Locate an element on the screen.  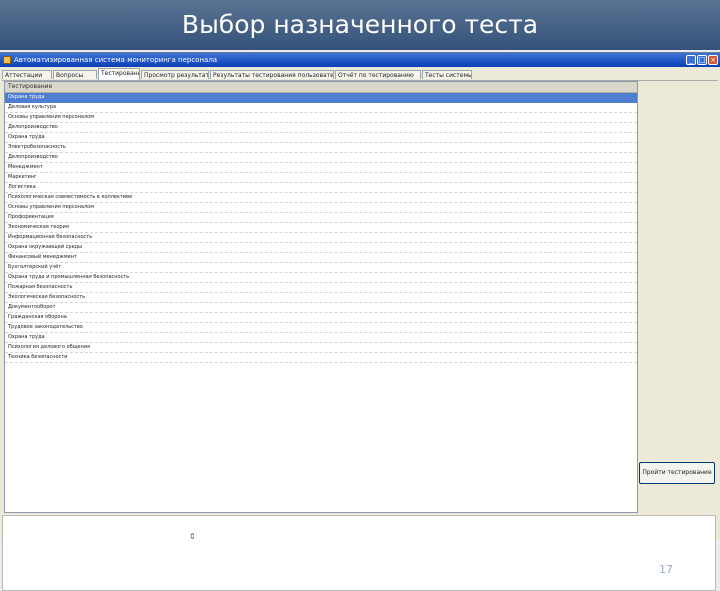
list-item: Логистика is located at coordinates (321, 188).